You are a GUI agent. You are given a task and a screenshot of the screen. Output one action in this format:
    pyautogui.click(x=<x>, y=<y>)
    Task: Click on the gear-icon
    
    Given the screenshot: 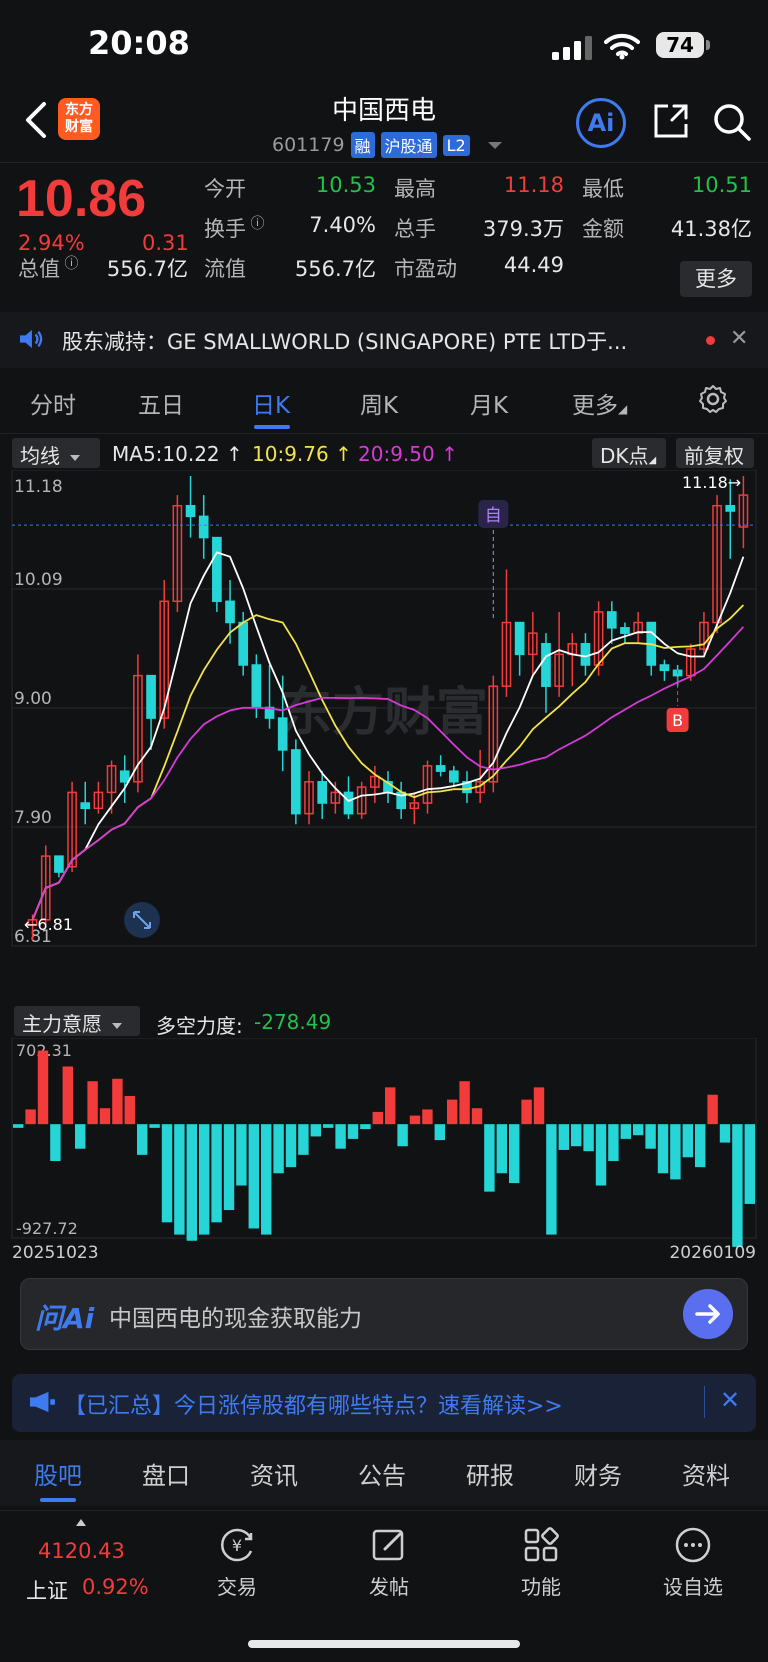 What is the action you would take?
    pyautogui.click(x=713, y=399)
    